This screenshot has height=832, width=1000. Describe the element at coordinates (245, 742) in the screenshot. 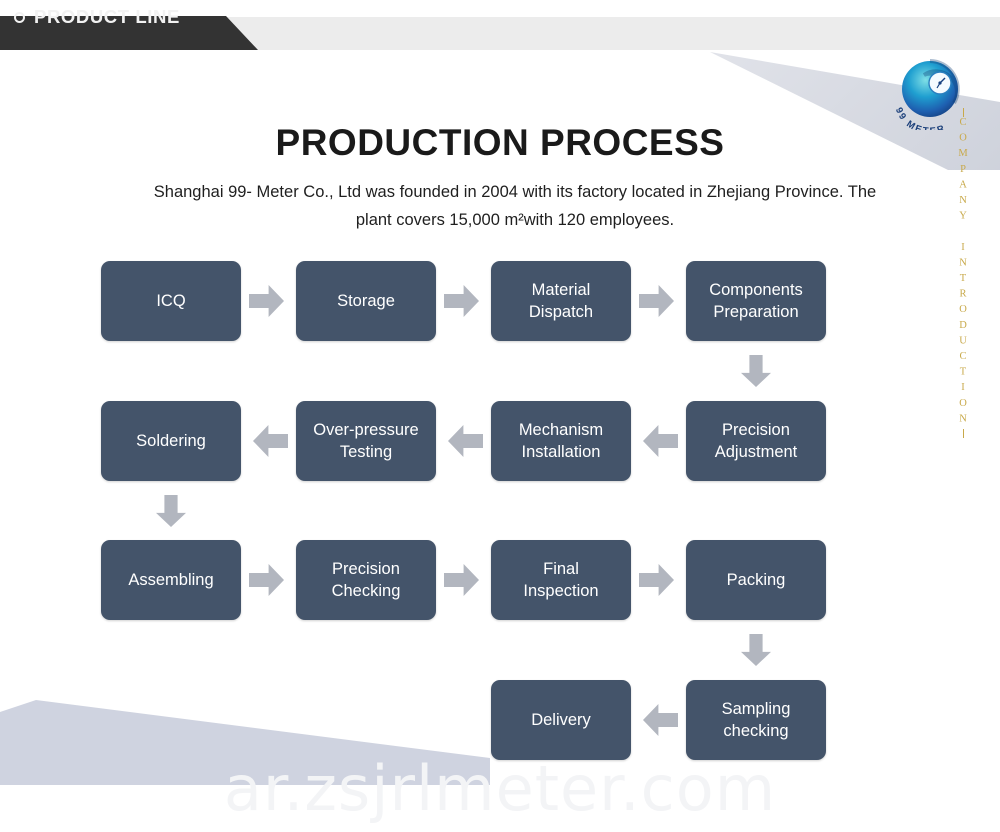

I see `decorative-wedge-bottom-left` at that location.